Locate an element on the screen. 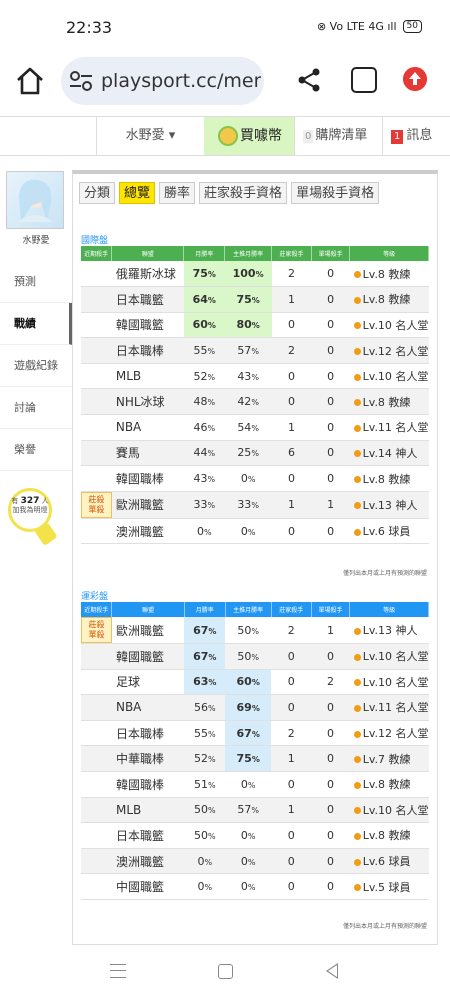  message-link: 1 訊息 is located at coordinates (416, 136).